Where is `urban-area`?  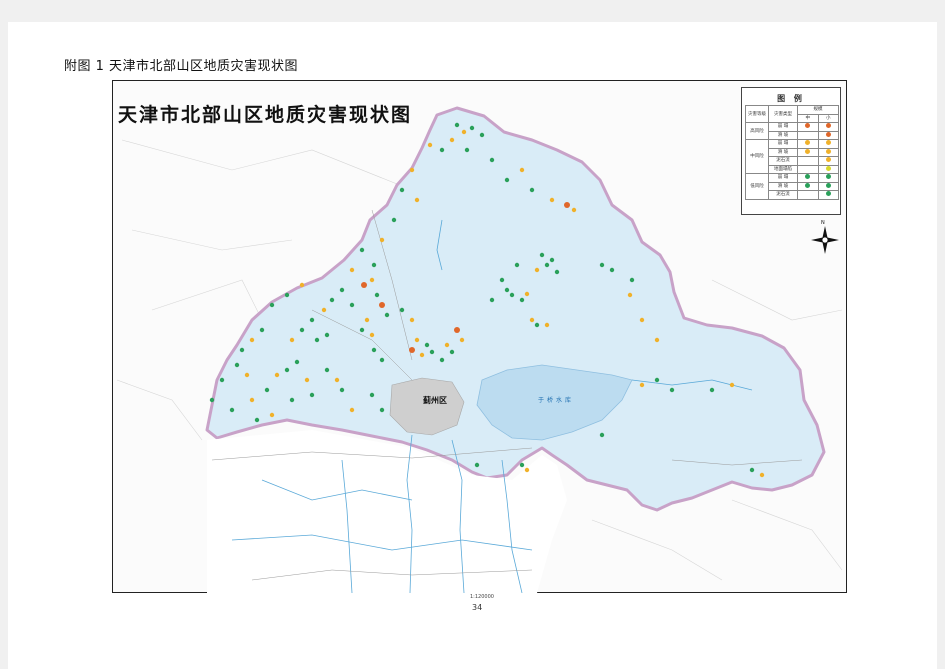
urban-area is located at coordinates (427, 406).